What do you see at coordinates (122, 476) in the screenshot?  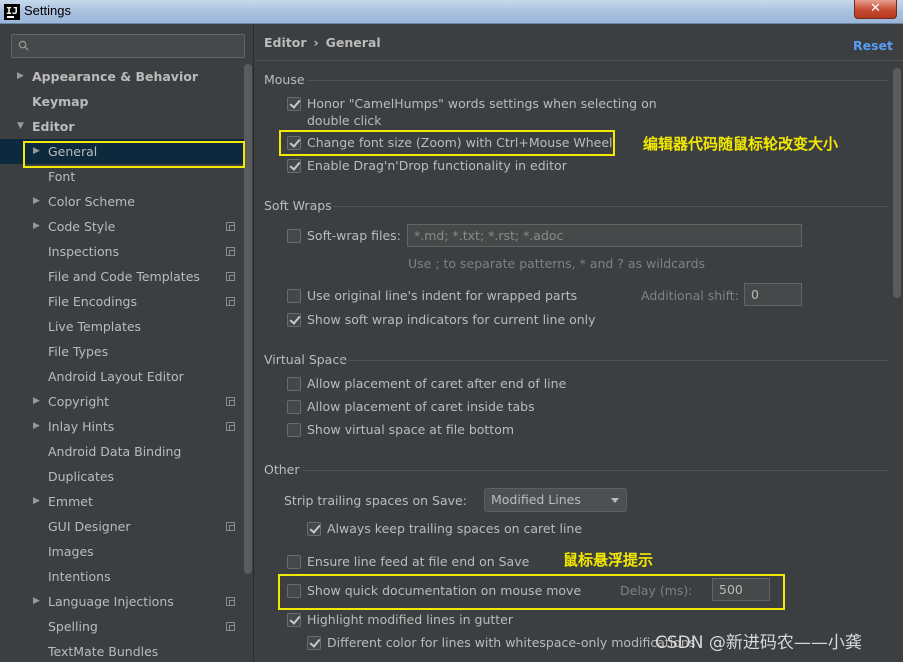 I see `sidebar-item-duplicates: Duplicates` at bounding box center [122, 476].